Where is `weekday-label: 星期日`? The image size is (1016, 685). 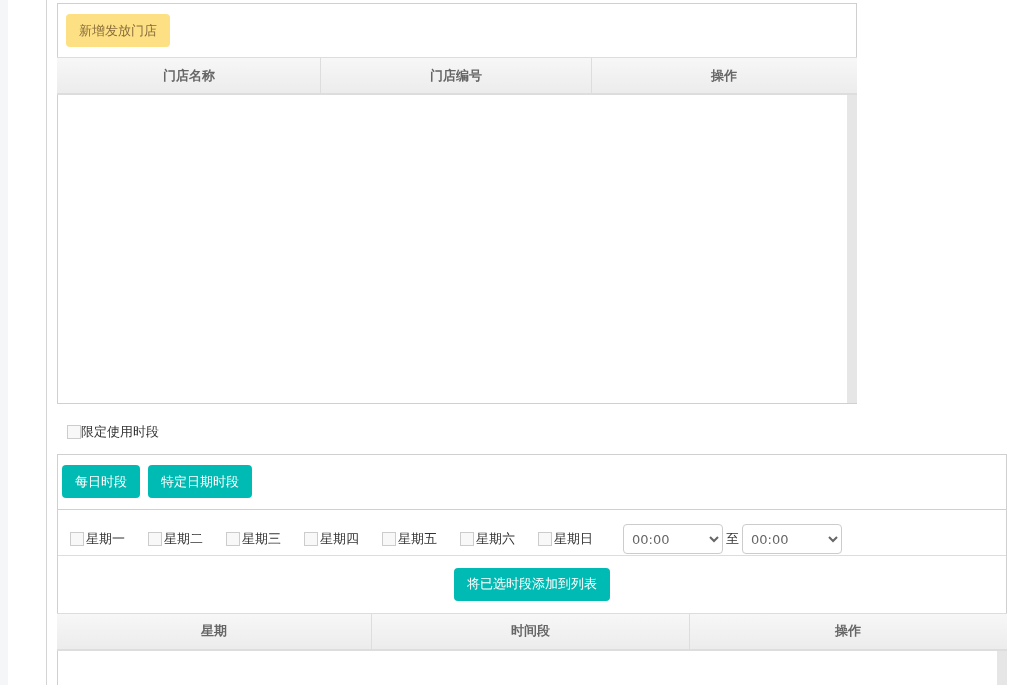
weekday-label: 星期日 is located at coordinates (573, 539).